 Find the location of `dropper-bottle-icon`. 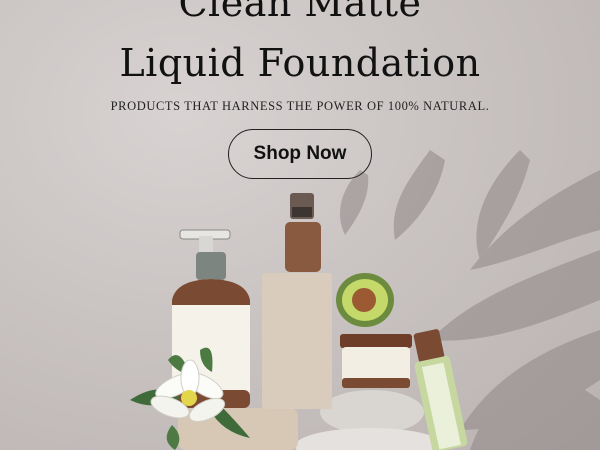

dropper-bottle-icon is located at coordinates (303, 232).